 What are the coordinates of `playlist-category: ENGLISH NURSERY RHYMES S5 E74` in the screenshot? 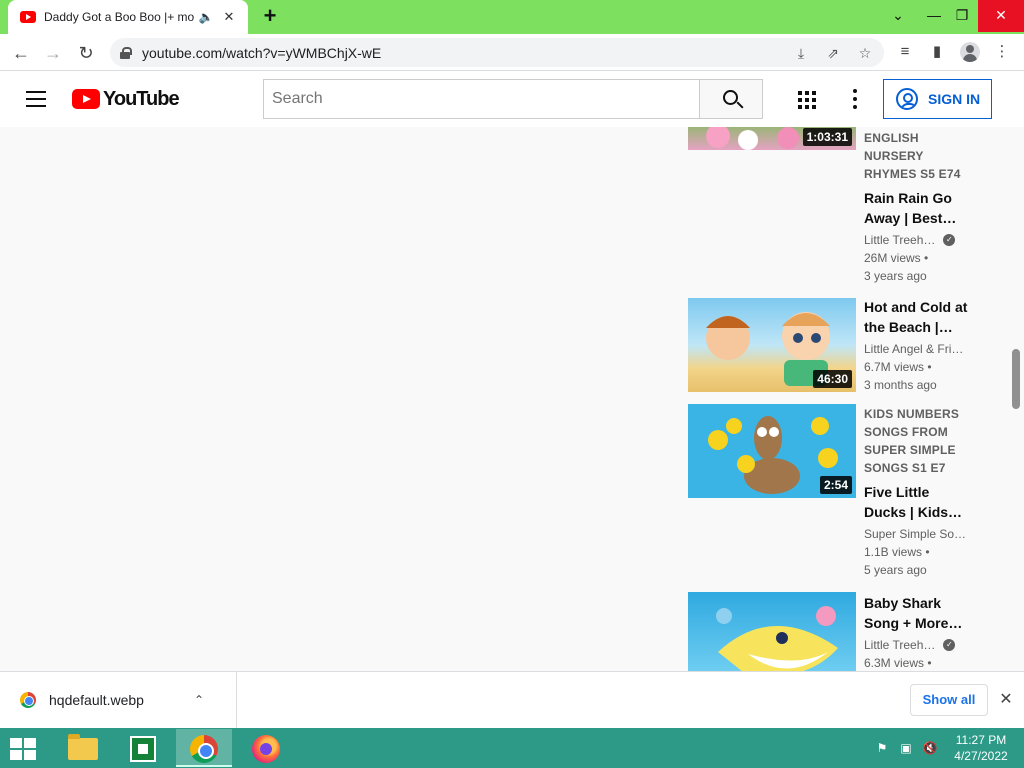 It's located at (912, 156).